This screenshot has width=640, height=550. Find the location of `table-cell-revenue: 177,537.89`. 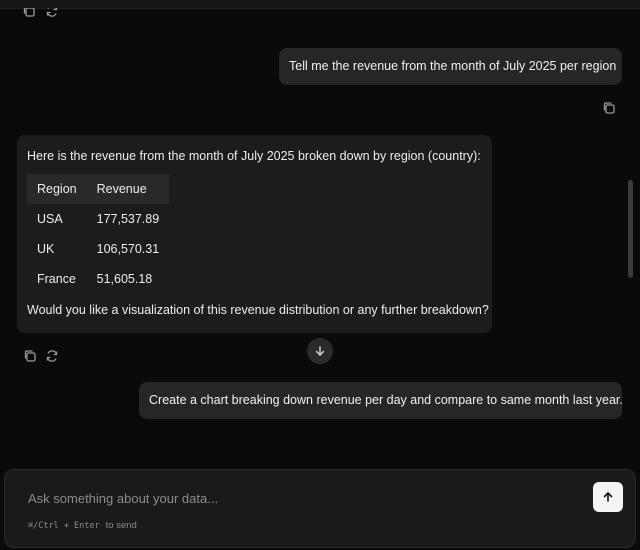

table-cell-revenue: 177,537.89 is located at coordinates (128, 219).